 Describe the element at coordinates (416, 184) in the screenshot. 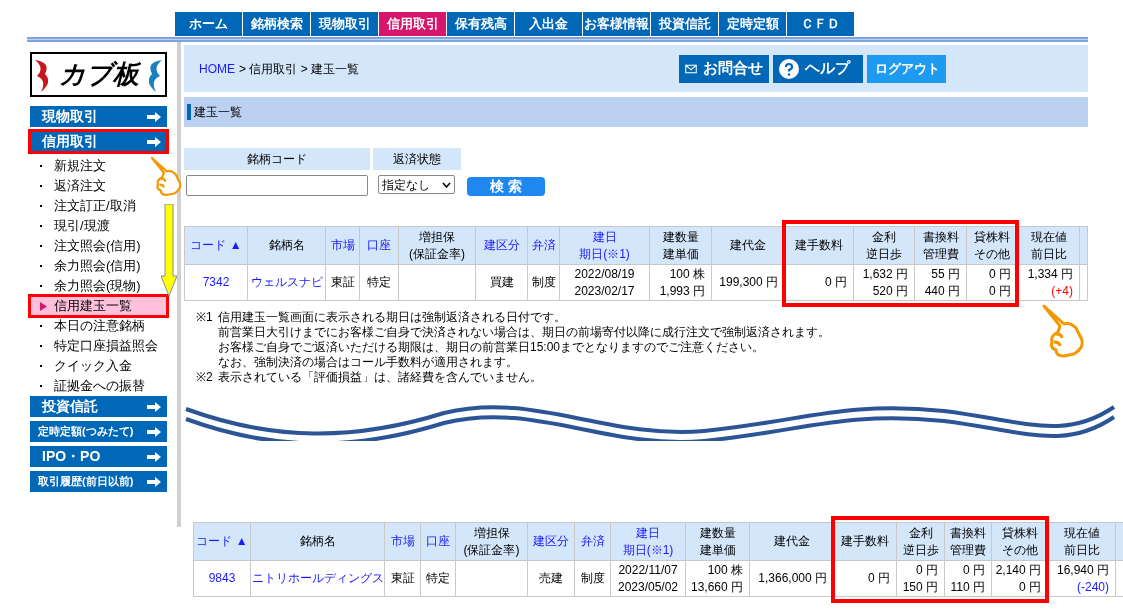

I see `status-select: 指定なし` at that location.